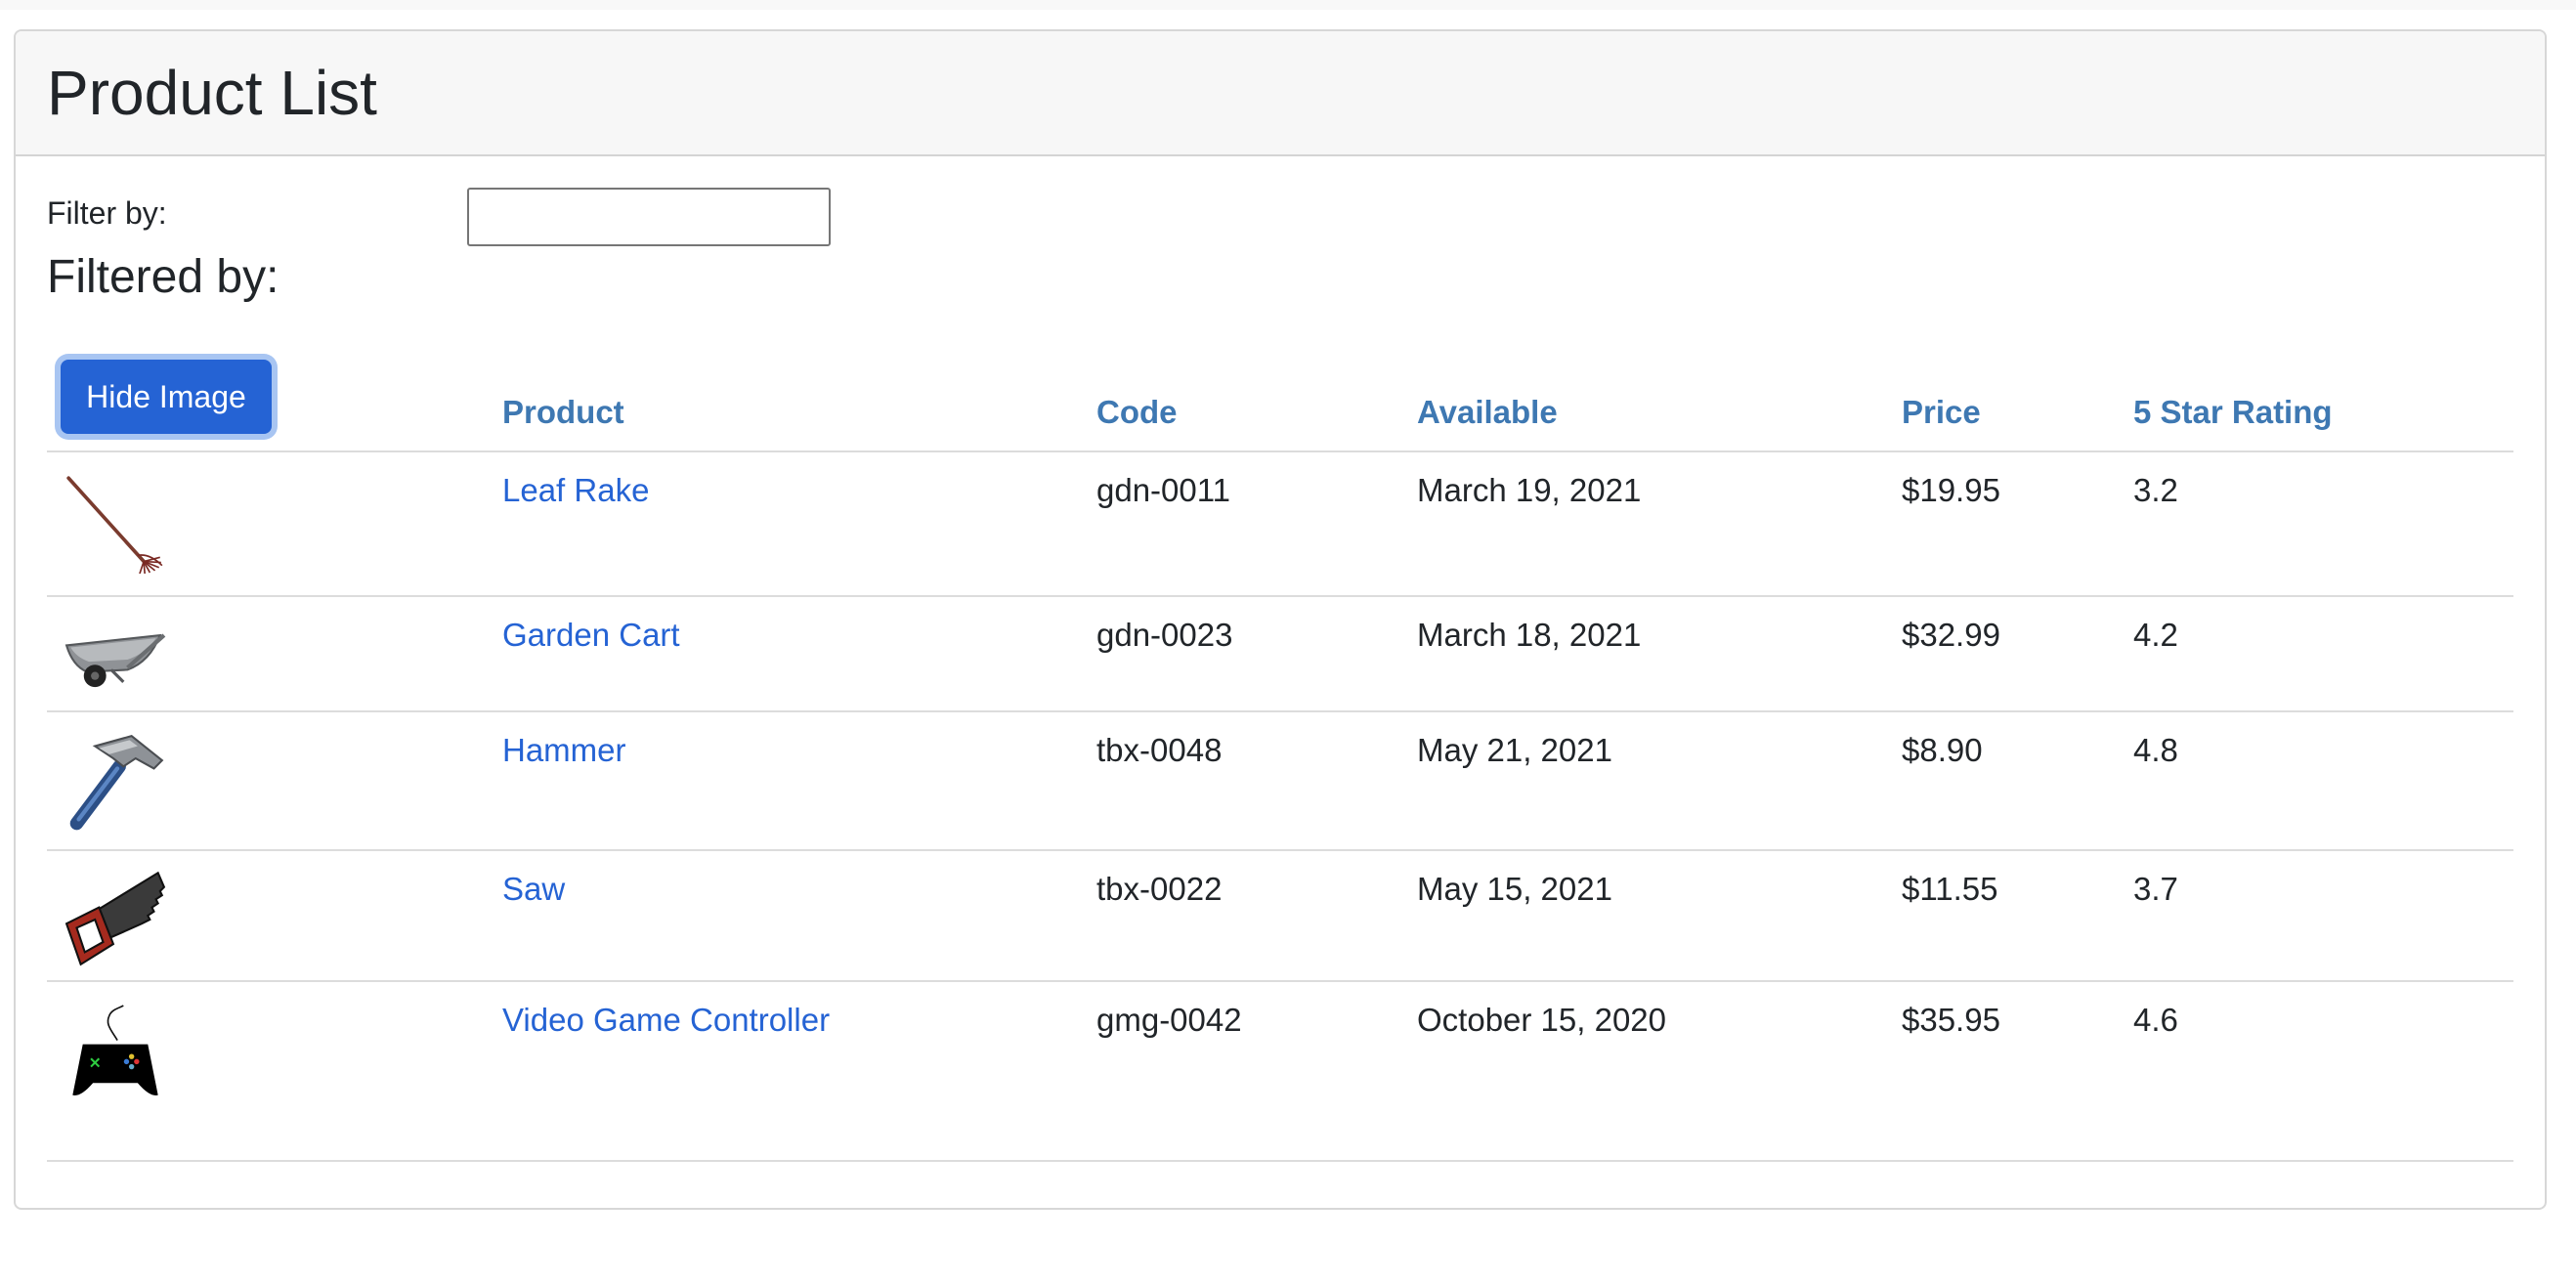 This screenshot has width=2576, height=1286. What do you see at coordinates (1660, 916) in the screenshot?
I see `product-available-cell: May 15, 2021` at bounding box center [1660, 916].